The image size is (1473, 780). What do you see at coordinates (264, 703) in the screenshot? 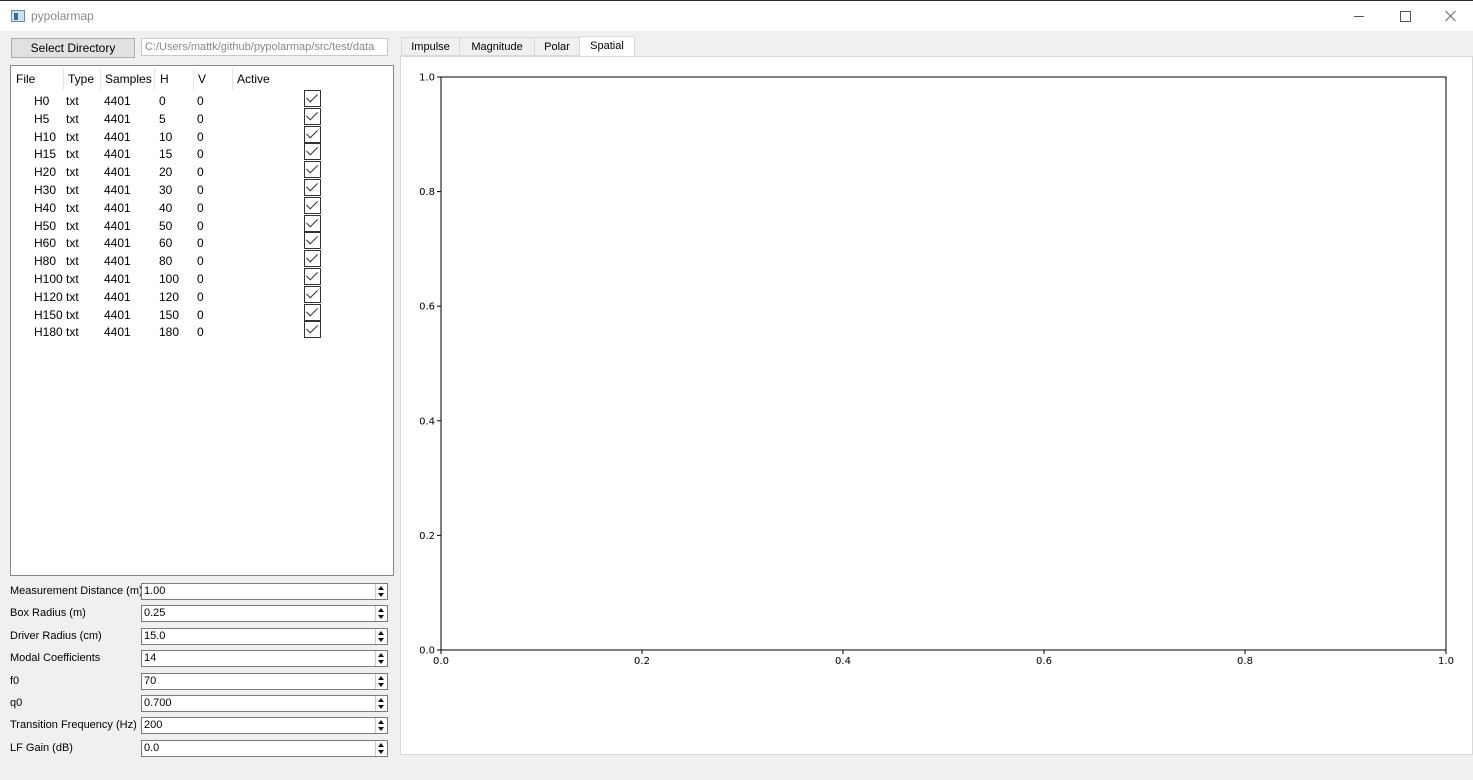
I see `q0-spinbox: 0.700` at bounding box center [264, 703].